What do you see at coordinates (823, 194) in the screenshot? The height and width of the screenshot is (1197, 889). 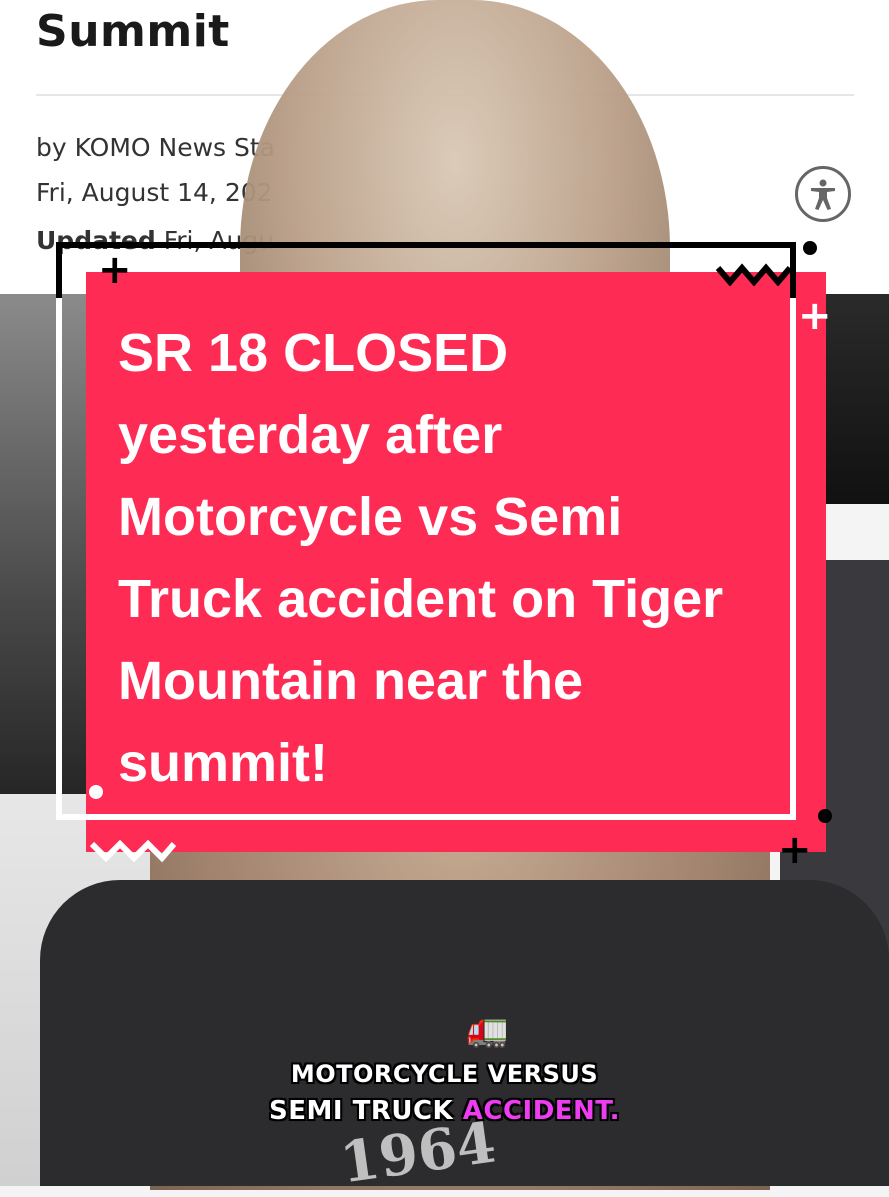 I see `accessibility-button` at bounding box center [823, 194].